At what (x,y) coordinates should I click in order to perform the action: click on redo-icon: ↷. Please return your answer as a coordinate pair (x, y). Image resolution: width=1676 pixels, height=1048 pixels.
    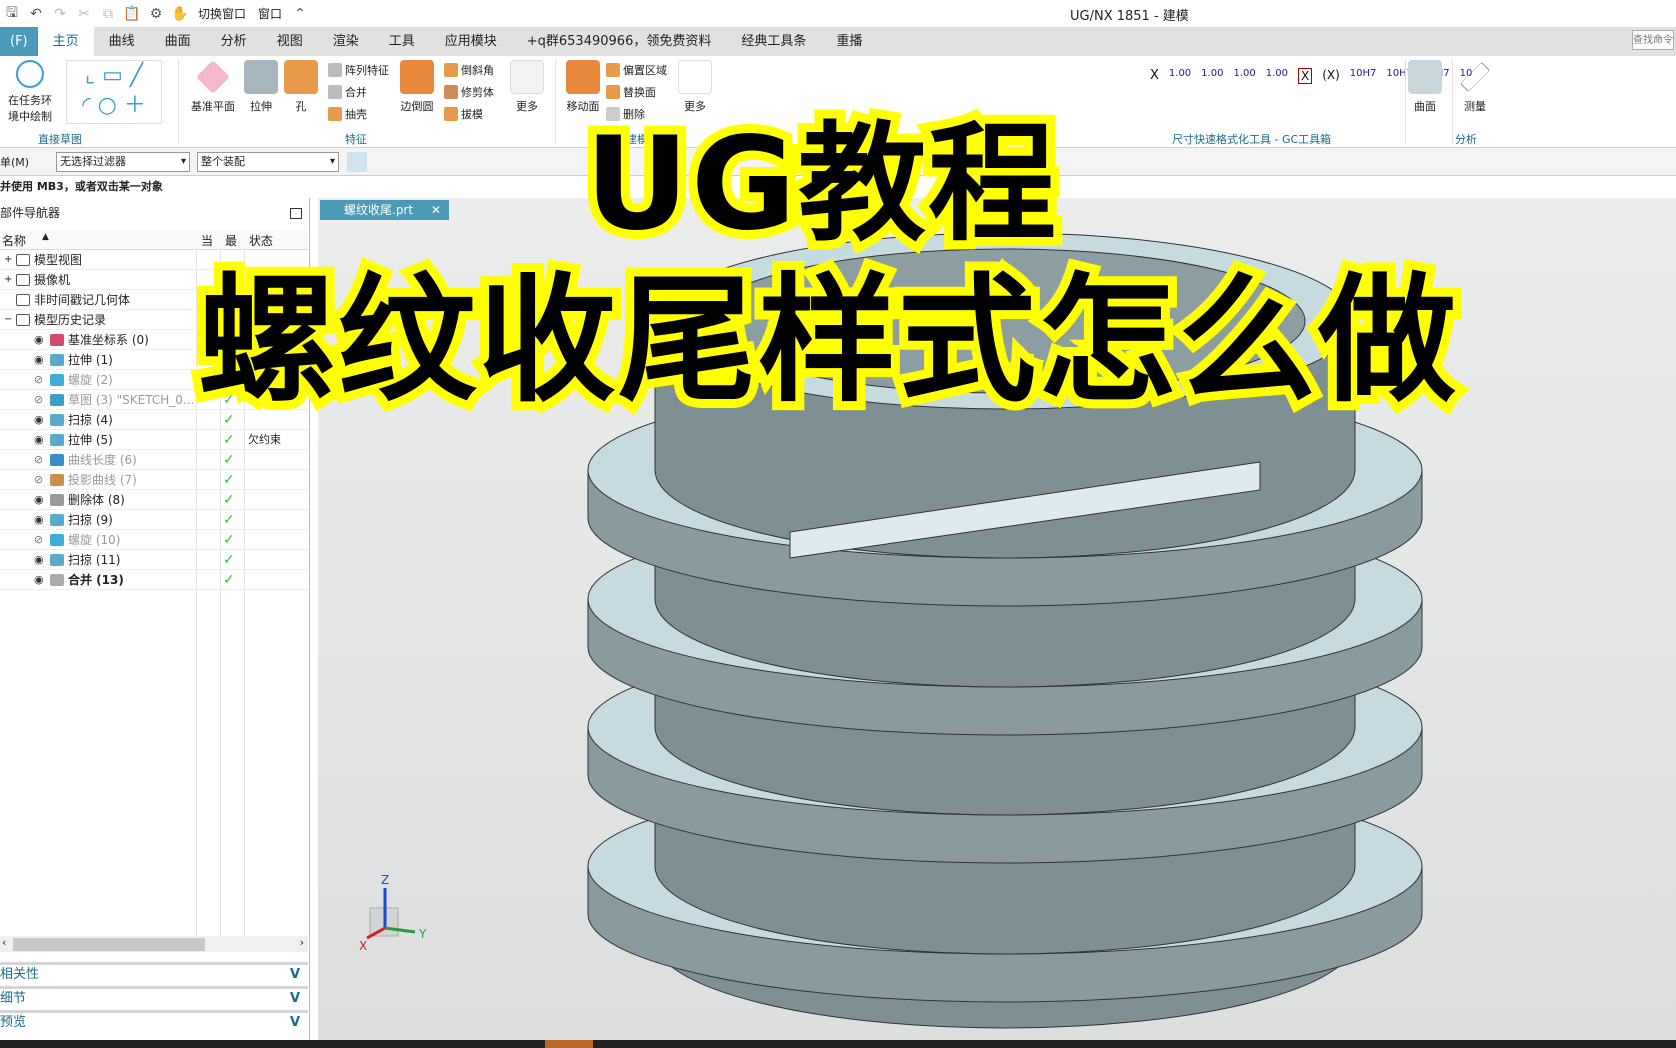
    Looking at the image, I should click on (60, 14).